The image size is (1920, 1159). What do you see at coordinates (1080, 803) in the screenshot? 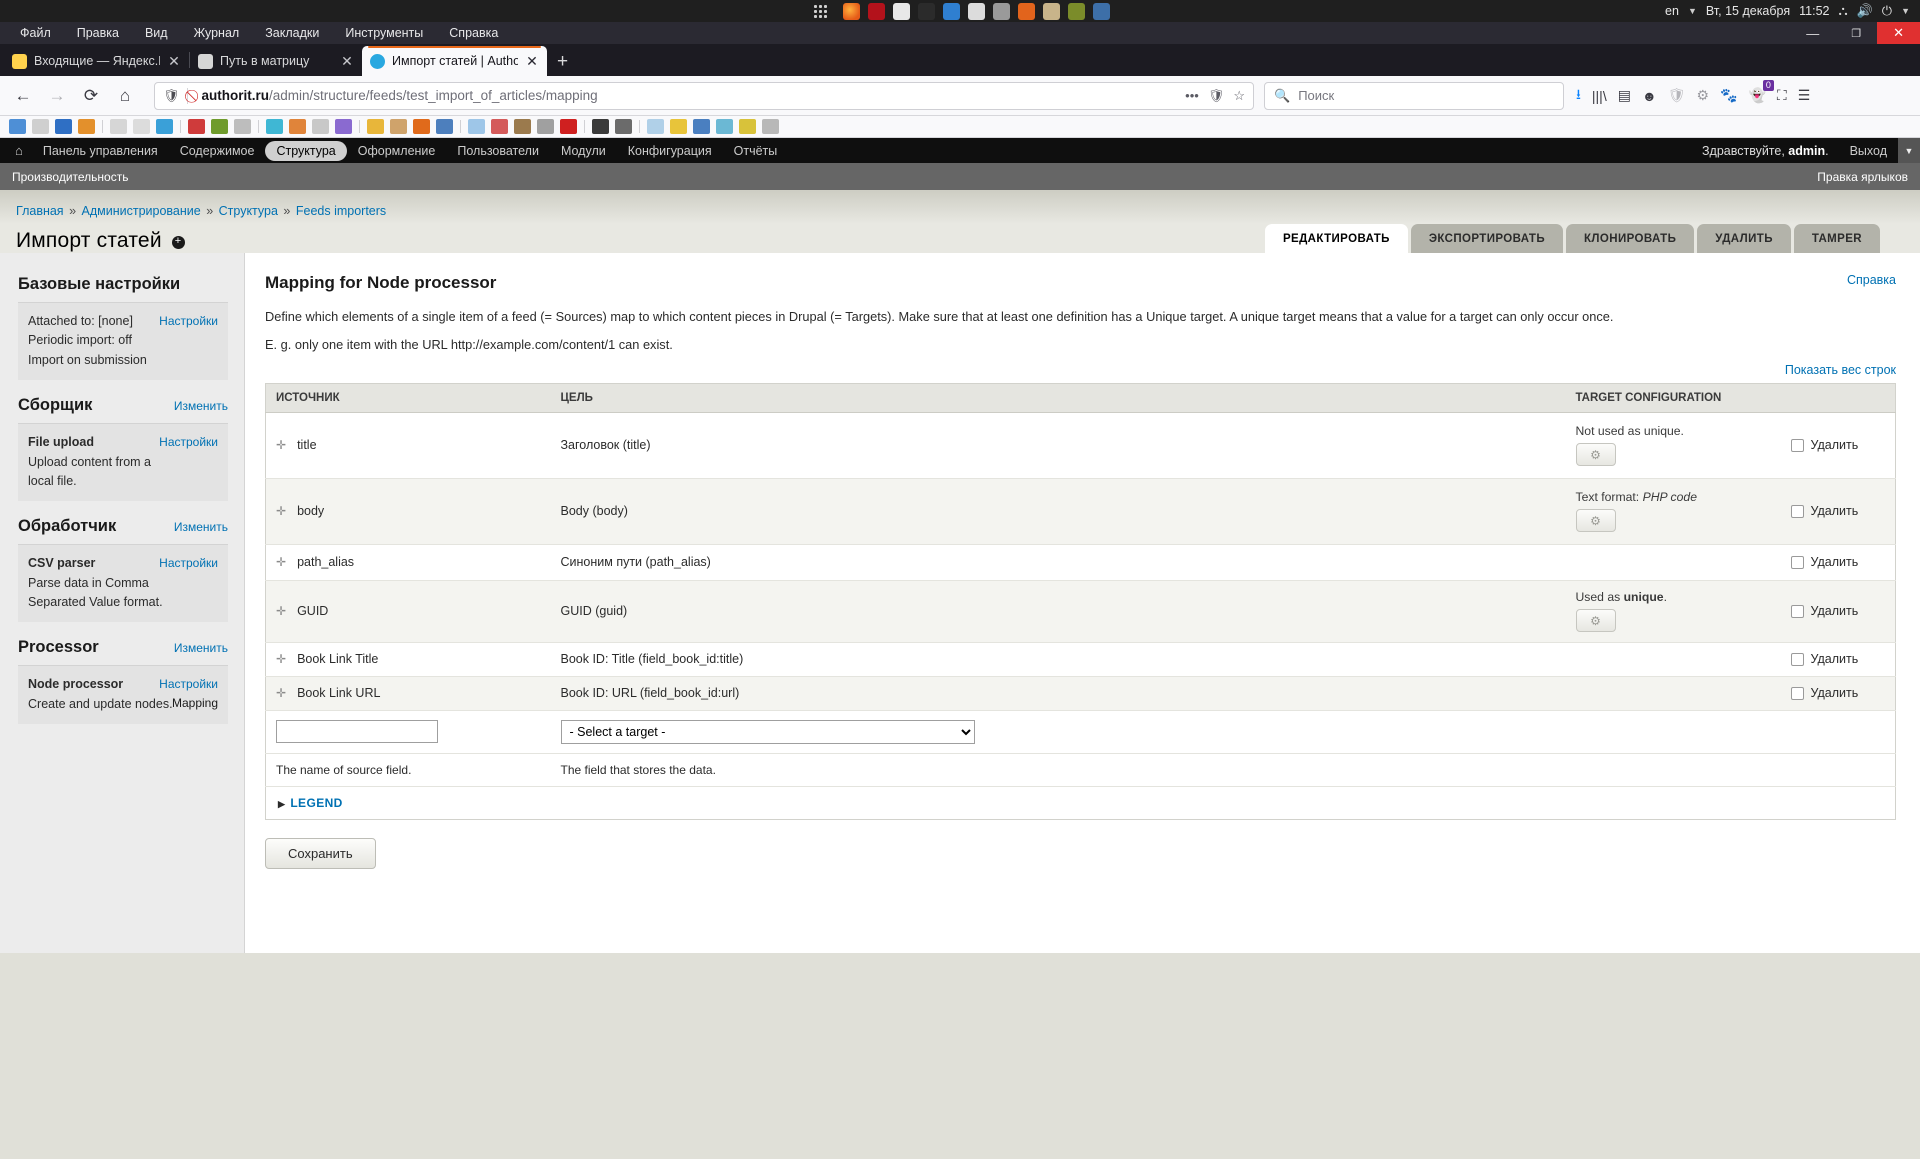
I see `legend-toggle: ▶ LEGEND` at bounding box center [1080, 803].